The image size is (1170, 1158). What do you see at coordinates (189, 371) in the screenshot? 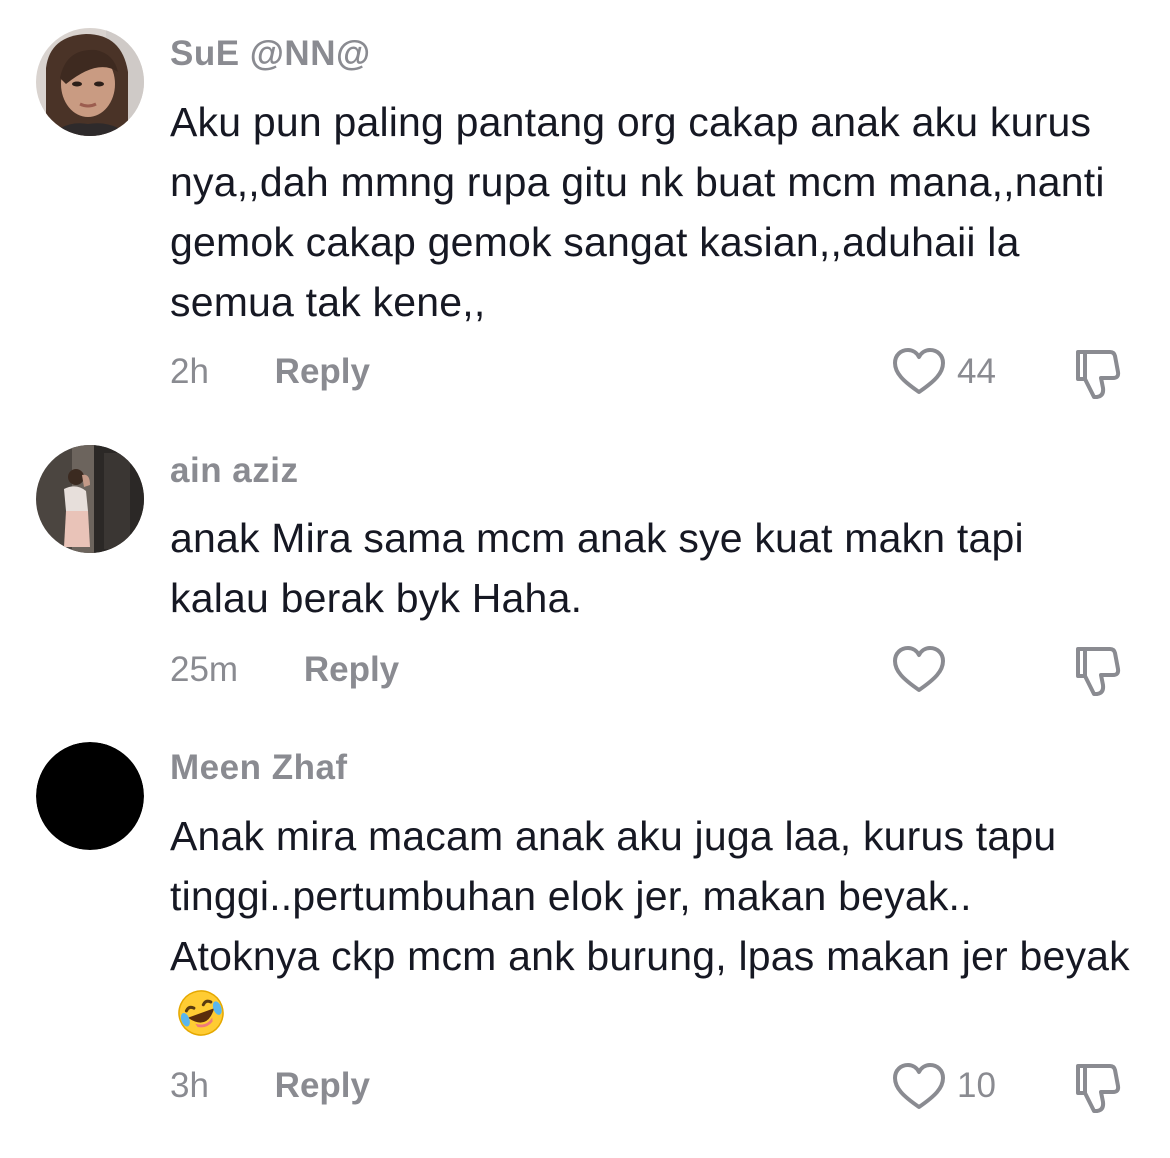
I see `comment-time: 2h` at bounding box center [189, 371].